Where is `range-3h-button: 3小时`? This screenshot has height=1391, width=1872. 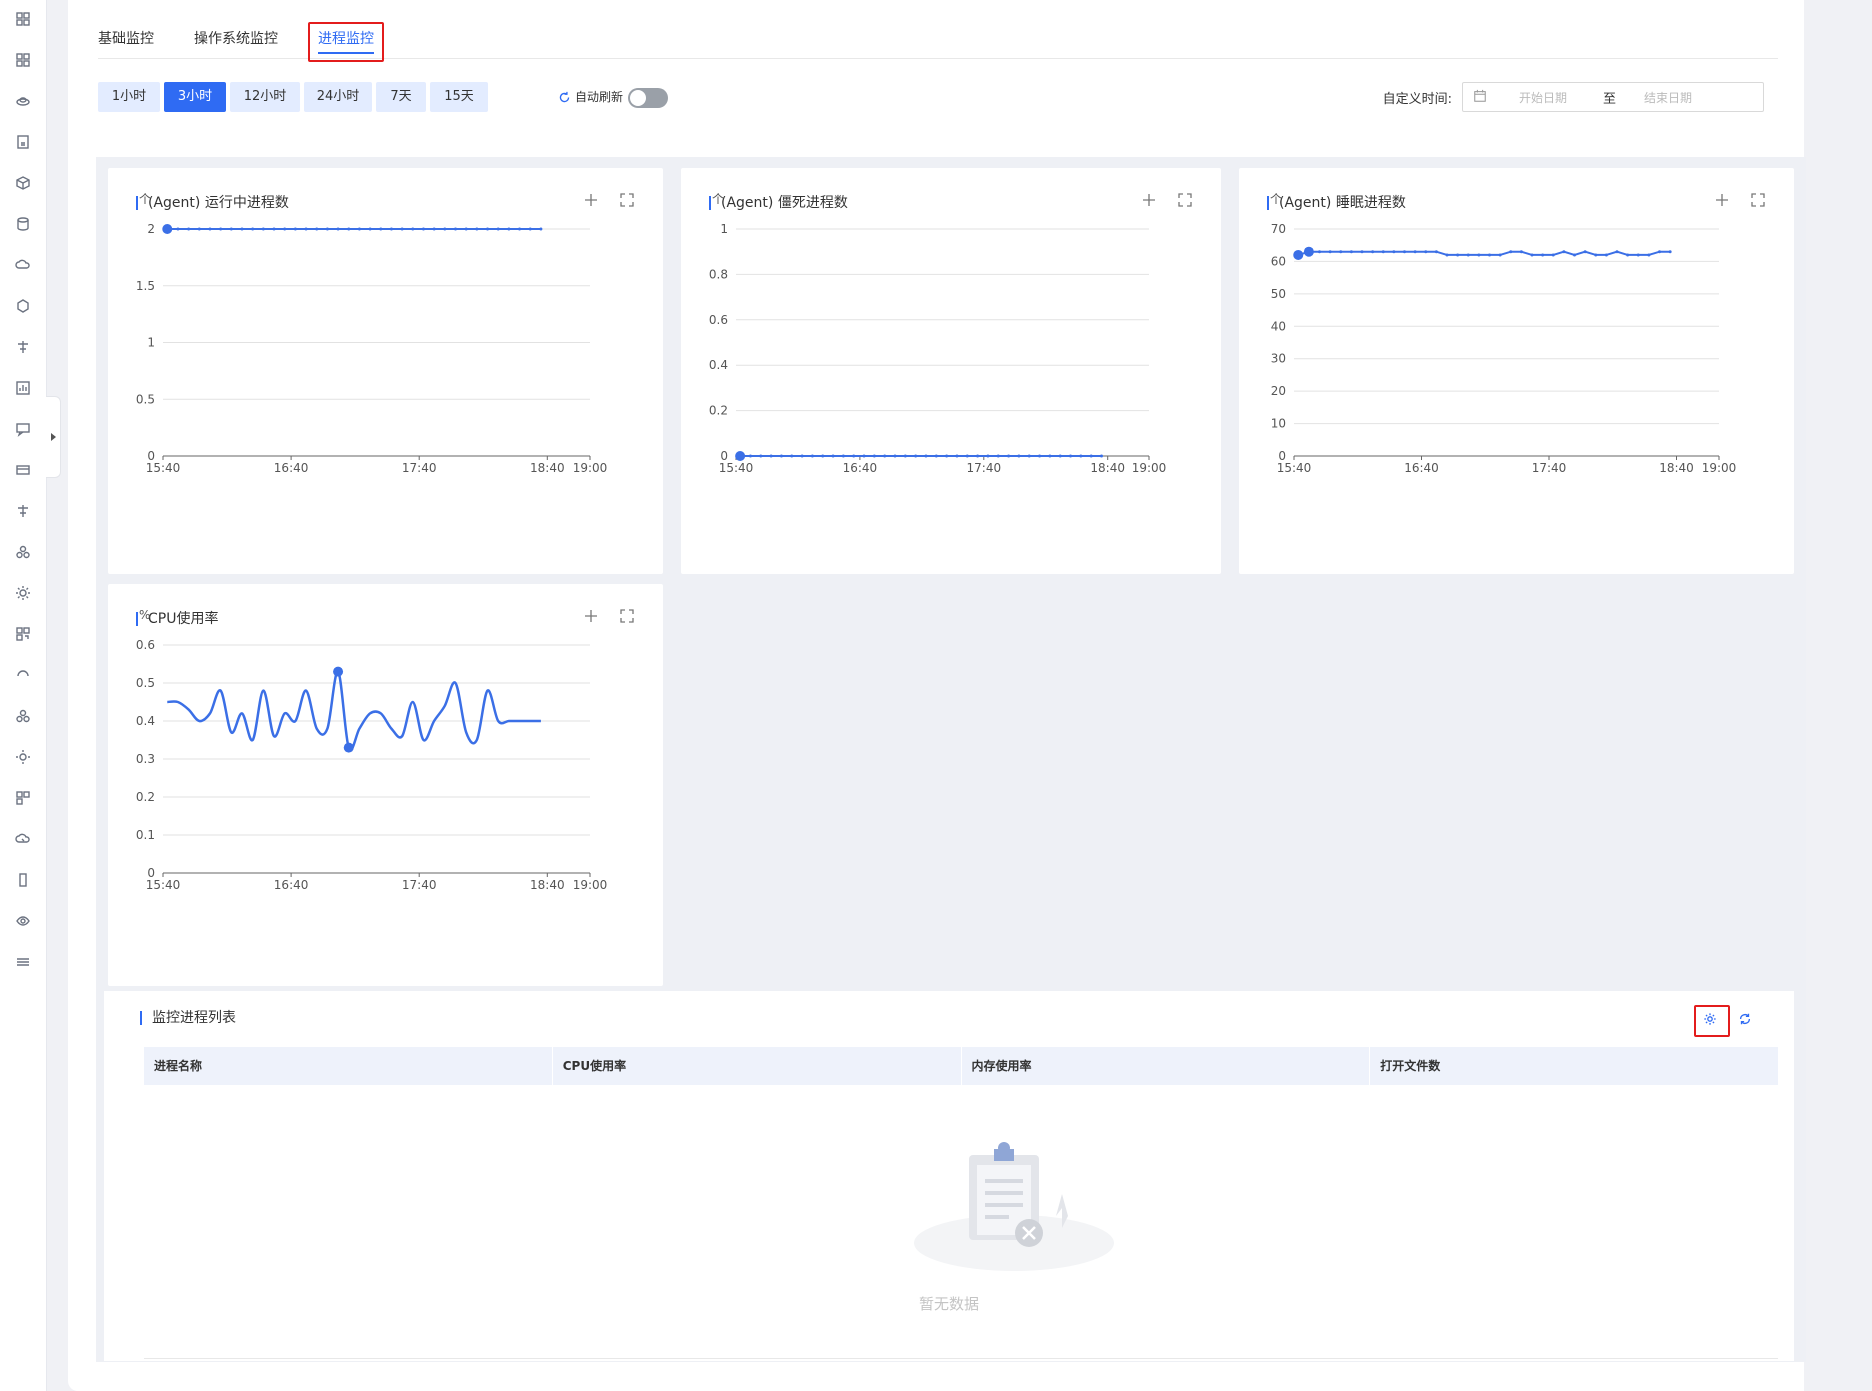 range-3h-button: 3小时 is located at coordinates (195, 97).